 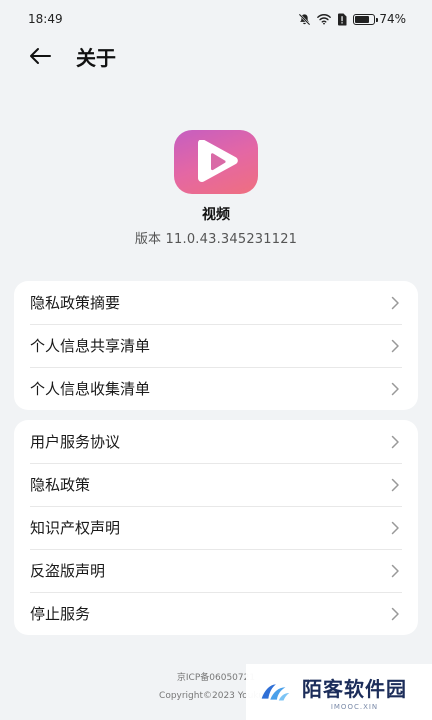 What do you see at coordinates (216, 570) in the screenshot?
I see `row-anti-piracy: 反盗版声明` at bounding box center [216, 570].